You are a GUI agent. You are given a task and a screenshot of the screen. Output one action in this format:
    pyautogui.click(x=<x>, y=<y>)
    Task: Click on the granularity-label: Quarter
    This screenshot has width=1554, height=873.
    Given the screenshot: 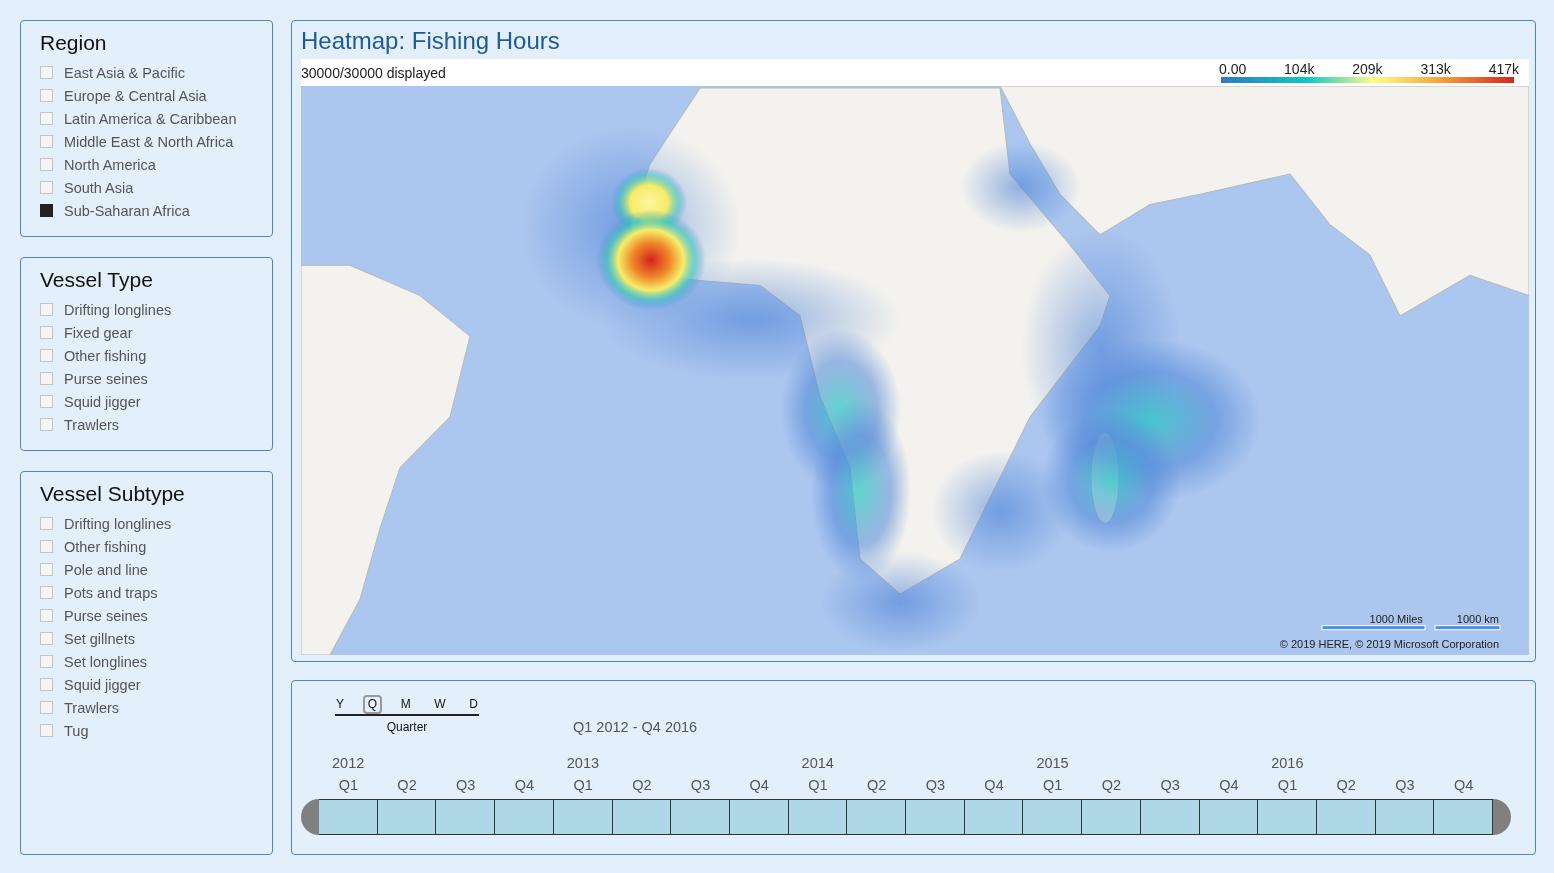 What is the action you would take?
    pyautogui.click(x=407, y=727)
    